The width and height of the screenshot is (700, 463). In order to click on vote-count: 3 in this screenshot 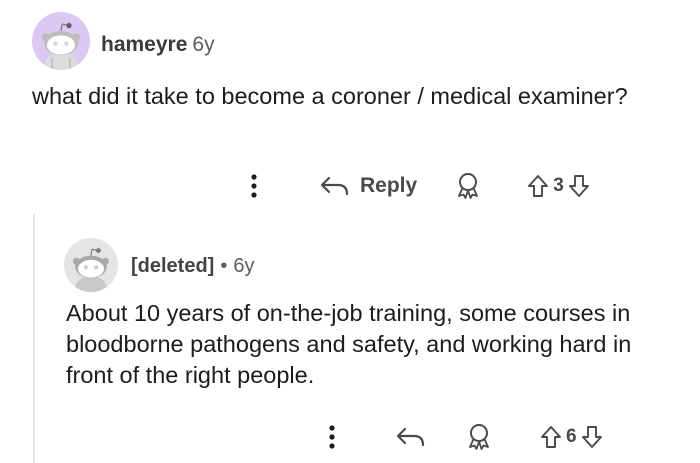, I will do `click(558, 185)`.